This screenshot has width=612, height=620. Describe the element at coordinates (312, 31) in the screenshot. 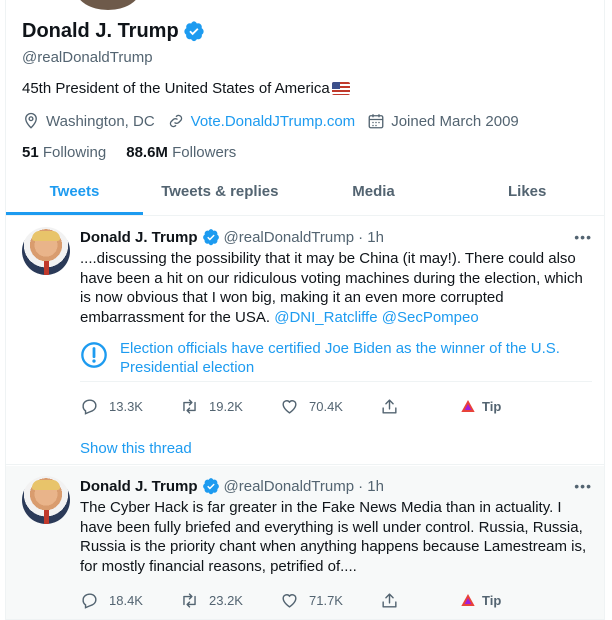

I see `profile-name-row: Donald J. Trump` at that location.